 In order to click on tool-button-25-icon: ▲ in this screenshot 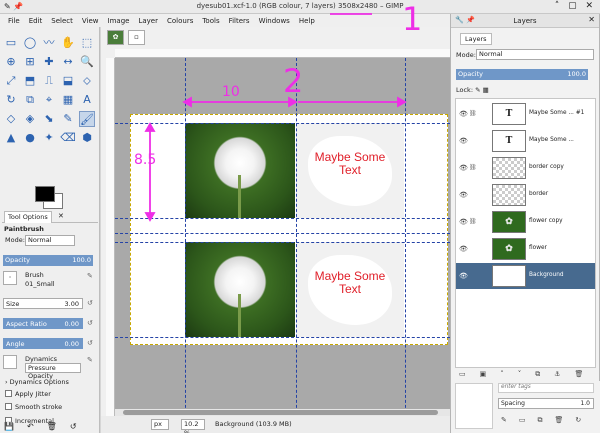, I will do `click(11, 138)`.